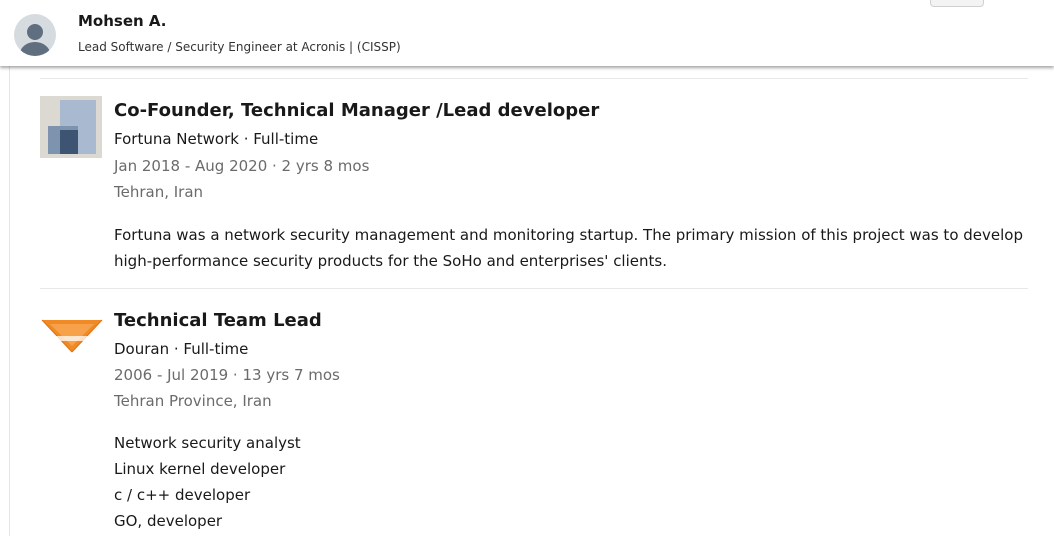 This screenshot has height=536, width=1054. What do you see at coordinates (193, 401) in the screenshot?
I see `experience-location: Tehran Province, Iran` at bounding box center [193, 401].